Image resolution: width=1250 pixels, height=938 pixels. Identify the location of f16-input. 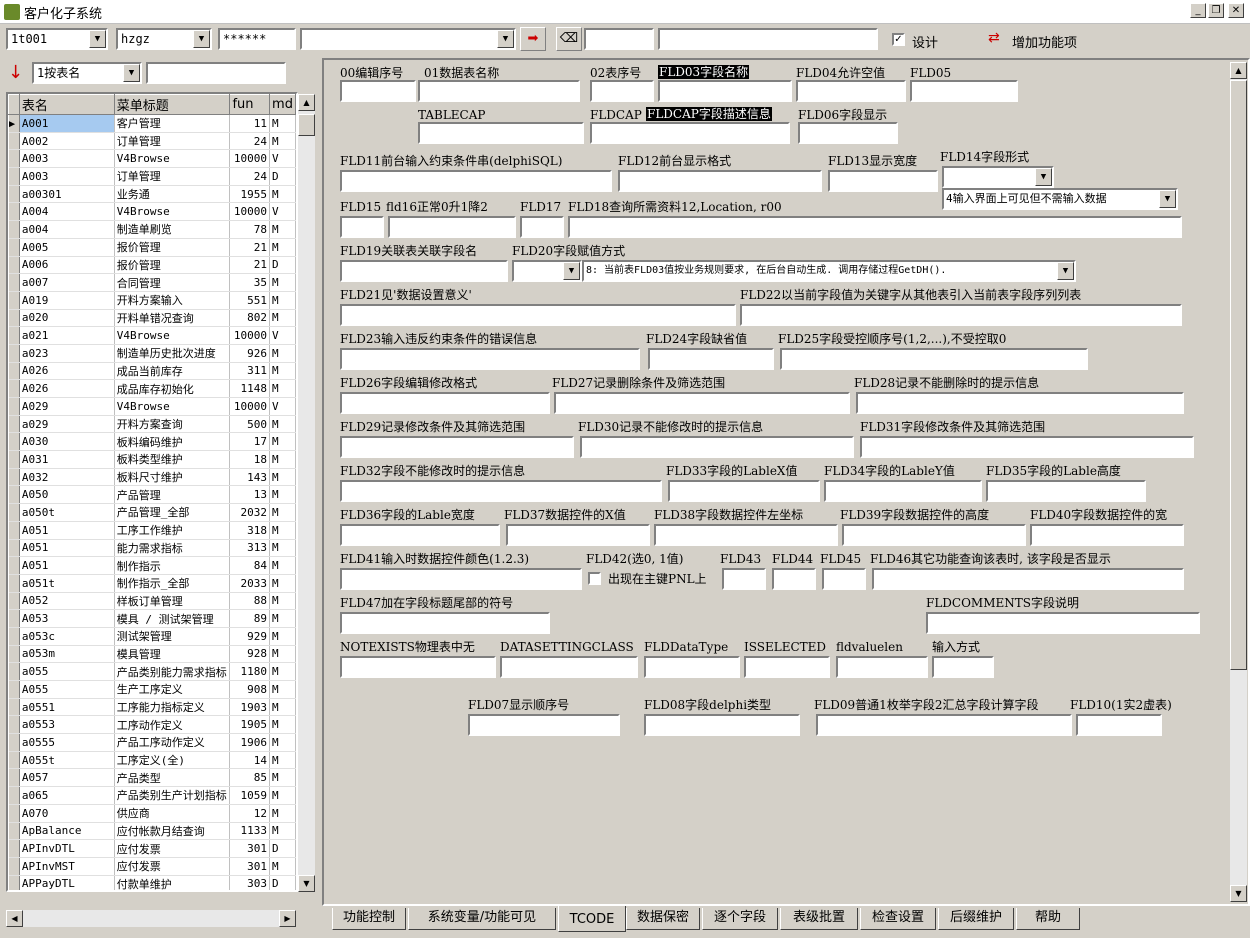
(452, 227).